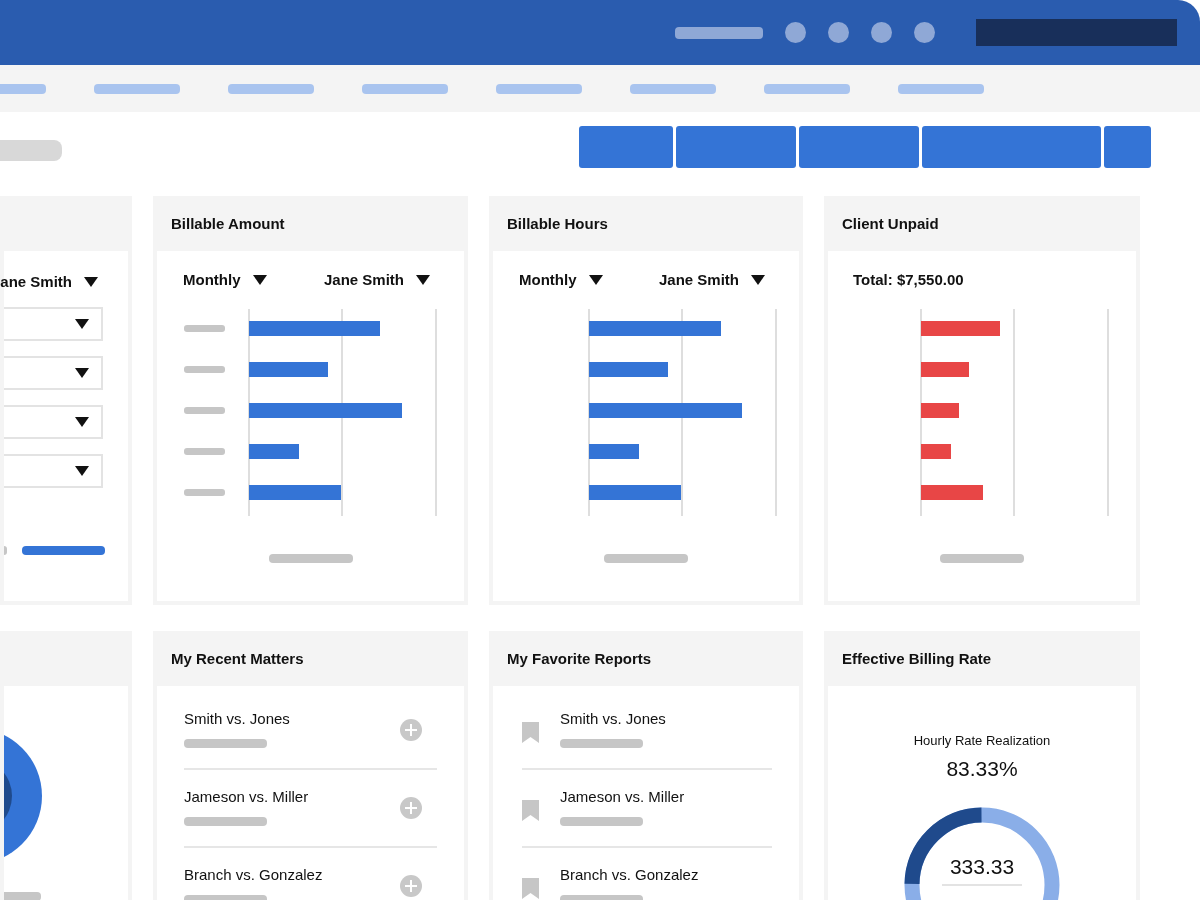 The height and width of the screenshot is (900, 1200). Describe the element at coordinates (228, 223) in the screenshot. I see `card-title: Billable Amount` at that location.